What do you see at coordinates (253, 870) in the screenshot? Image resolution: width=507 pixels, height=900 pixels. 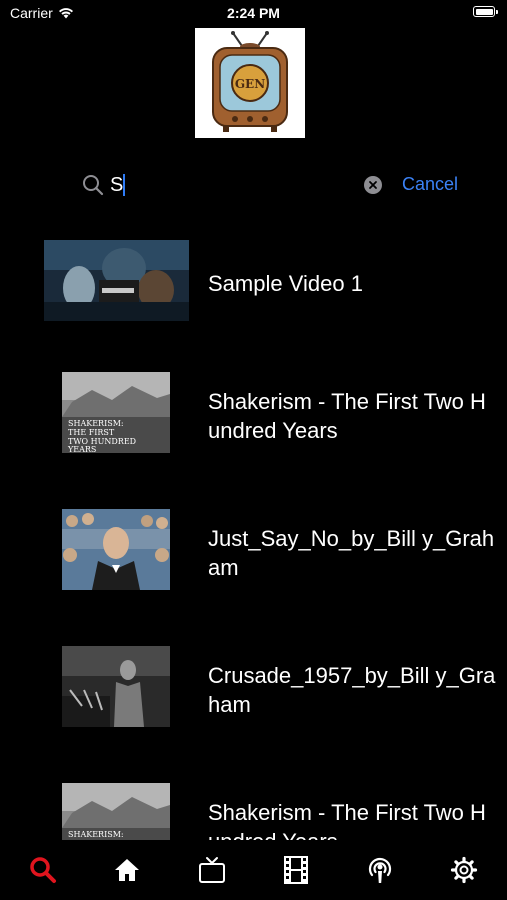 I see `tab-bar` at bounding box center [253, 870].